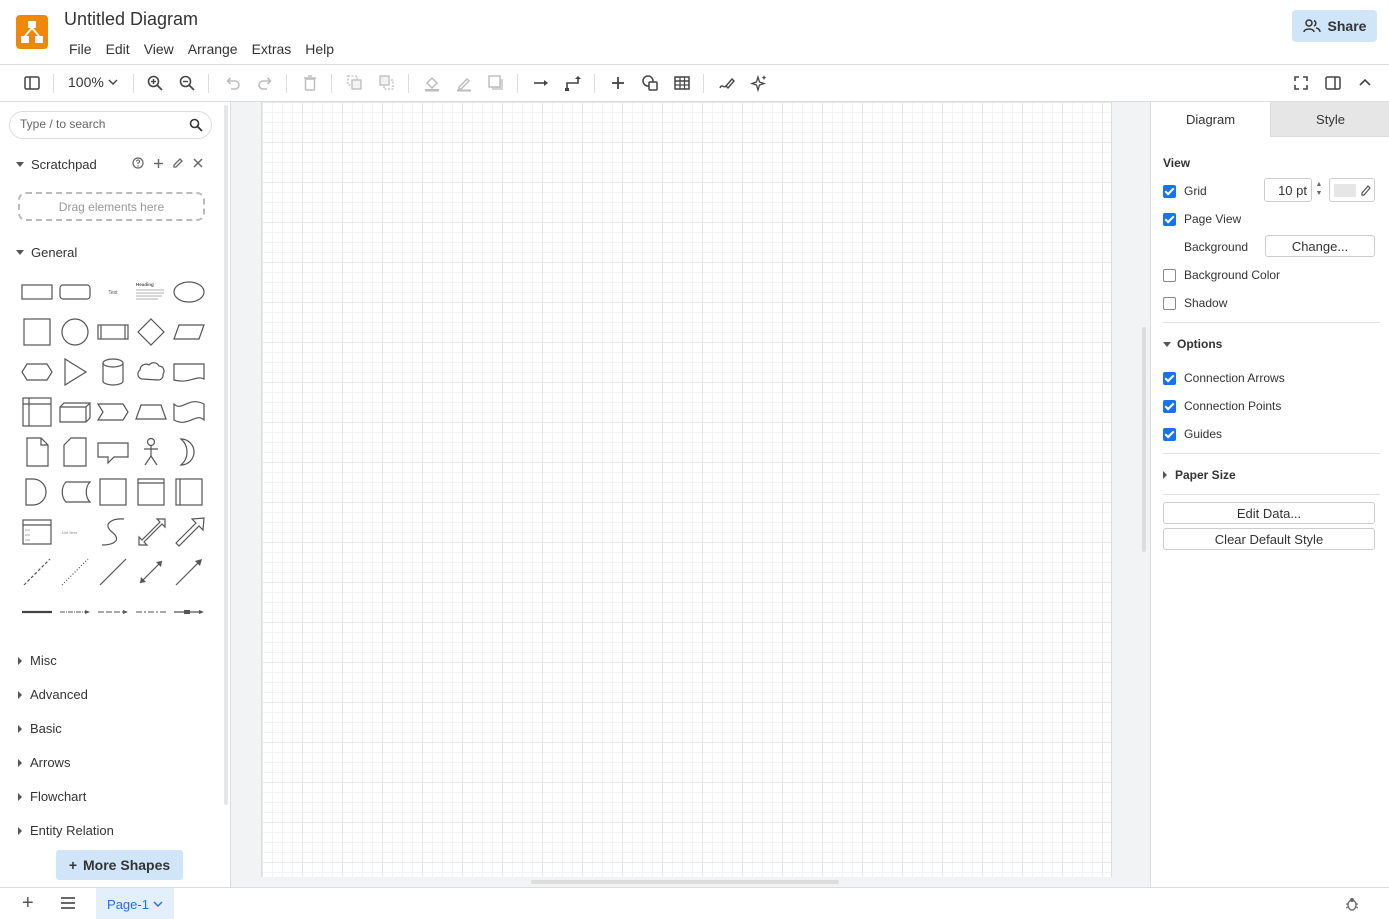 This screenshot has width=1389, height=919. What do you see at coordinates (189, 332) in the screenshot?
I see `shape-parallelogram` at bounding box center [189, 332].